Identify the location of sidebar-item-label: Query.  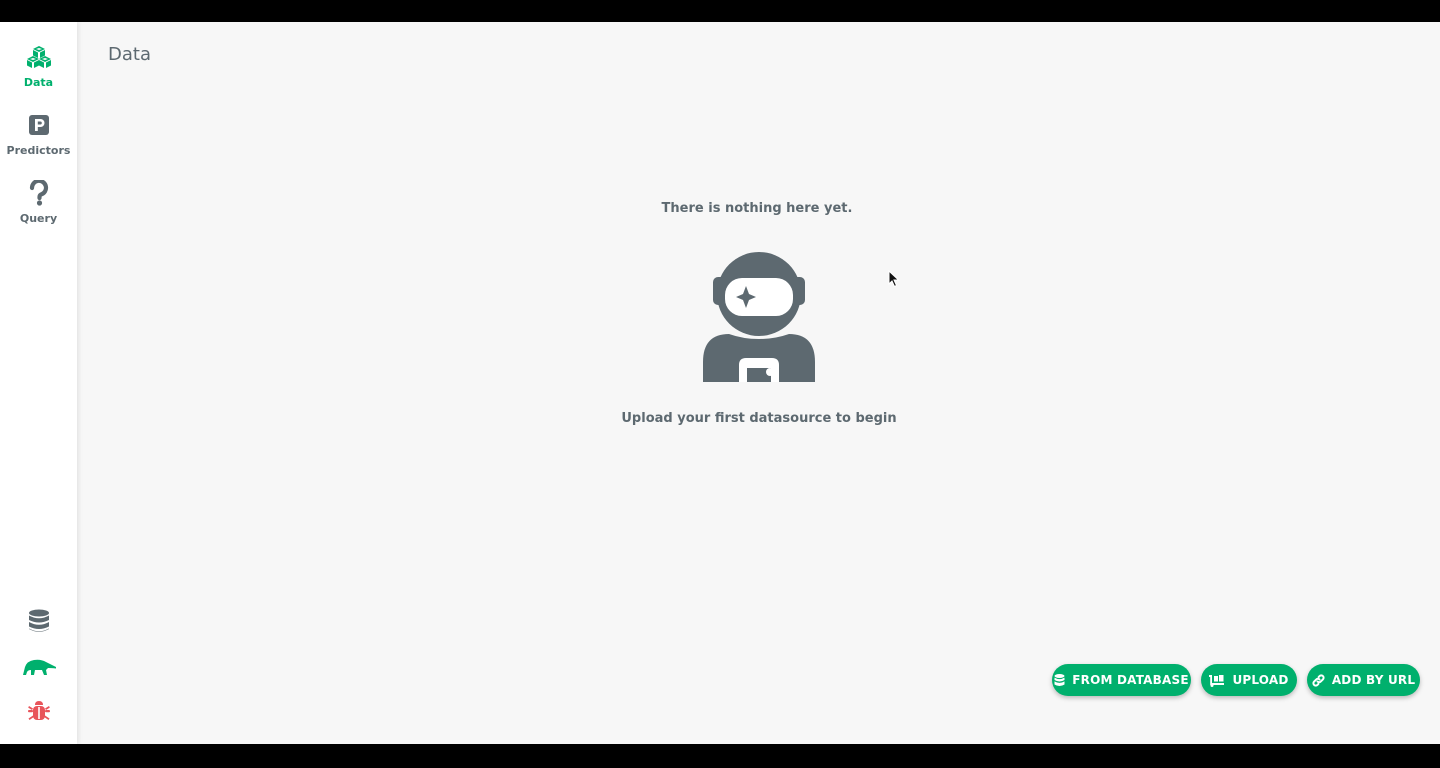
(38, 218).